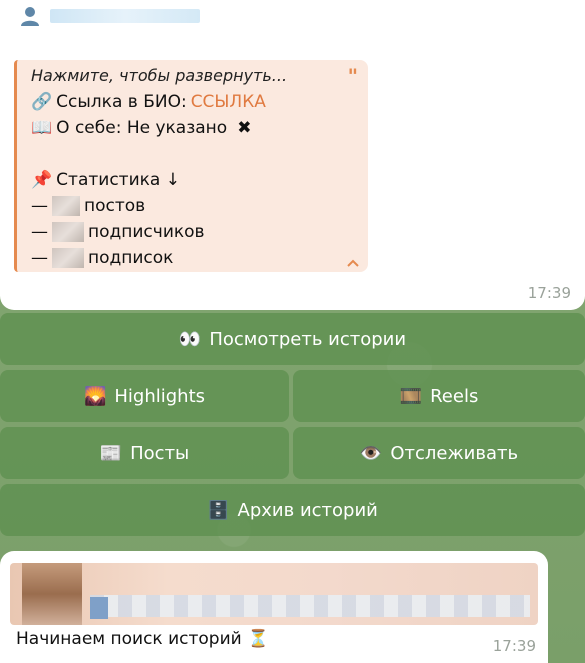 This screenshot has width=585, height=663. I want to click on preview-text-blurred, so click(310, 606).